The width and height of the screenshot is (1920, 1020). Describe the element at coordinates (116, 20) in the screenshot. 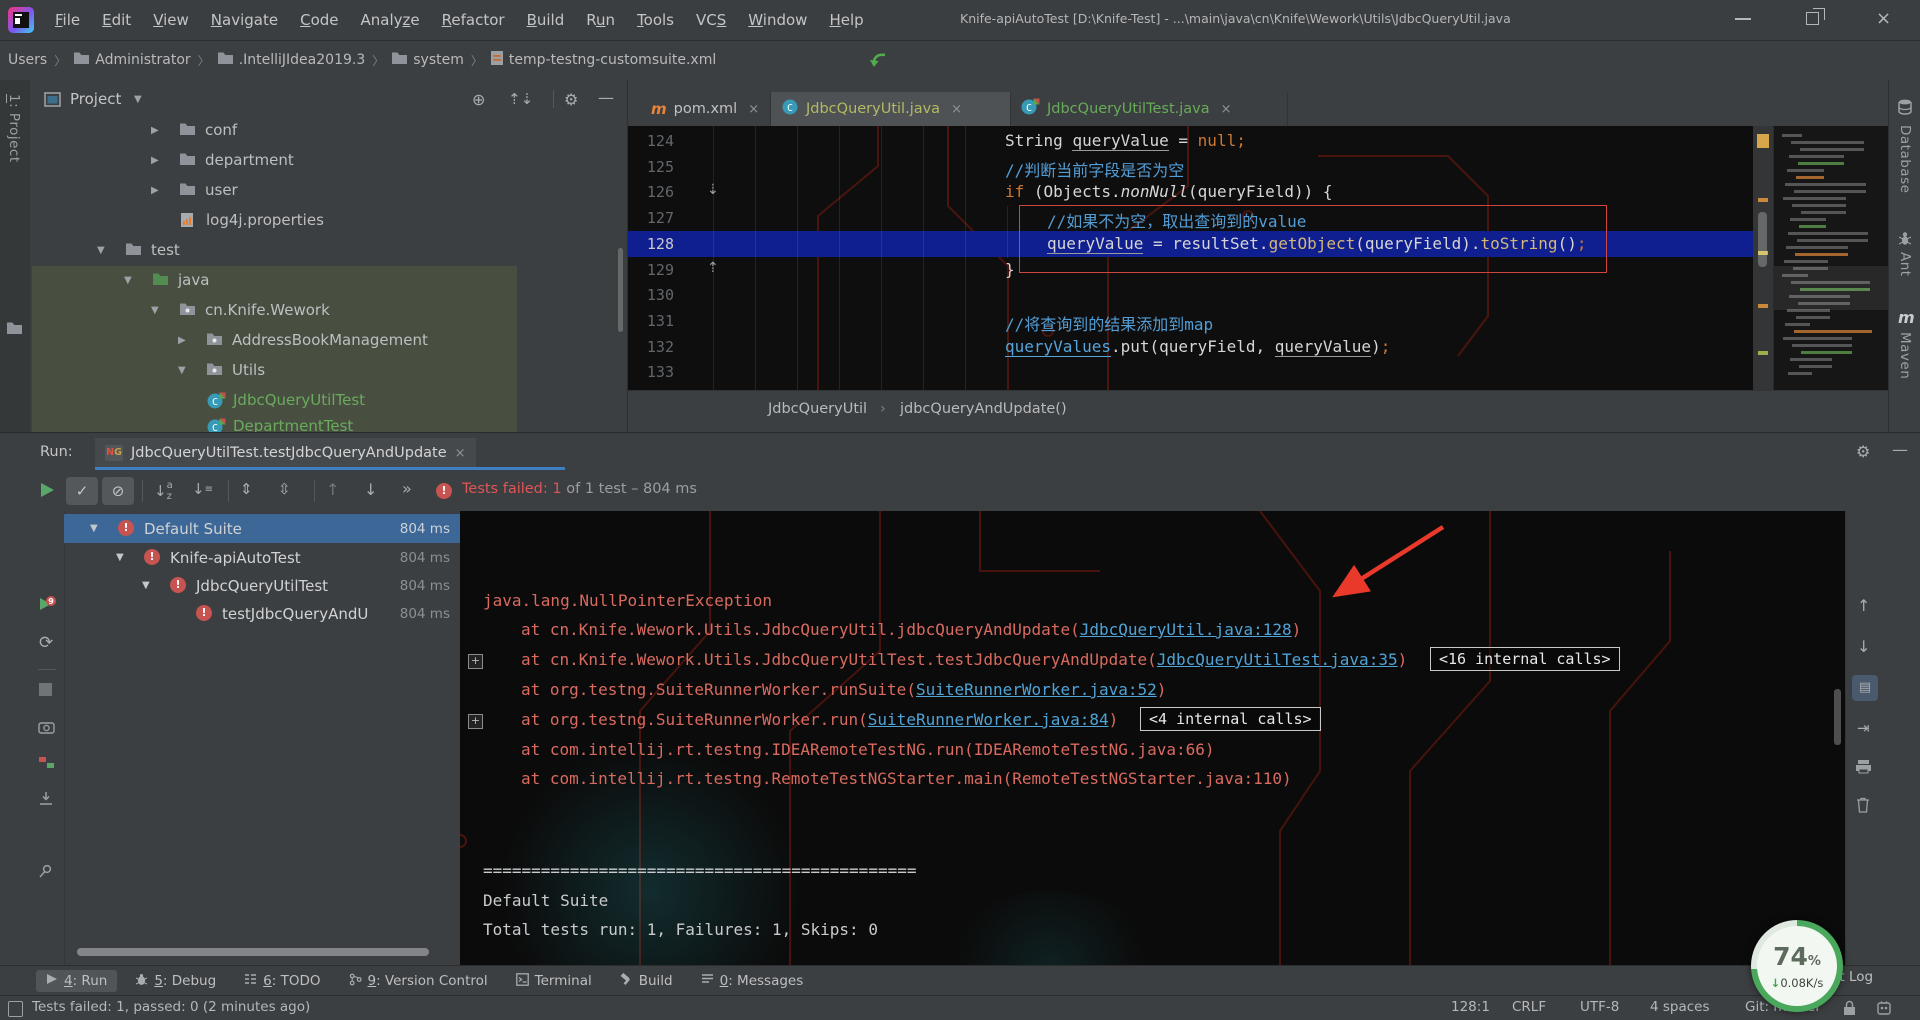

I see `menu-edit: Edit` at that location.